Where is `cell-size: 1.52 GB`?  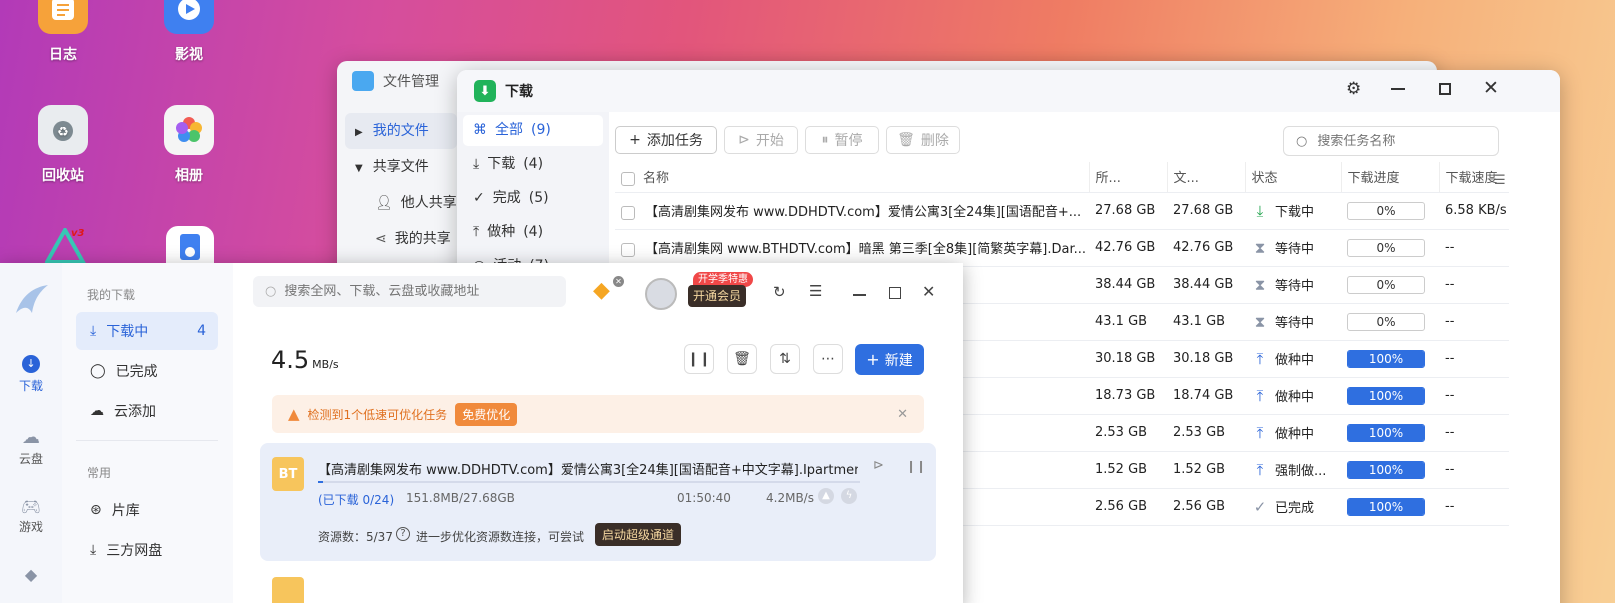 cell-size: 1.52 GB is located at coordinates (1128, 470).